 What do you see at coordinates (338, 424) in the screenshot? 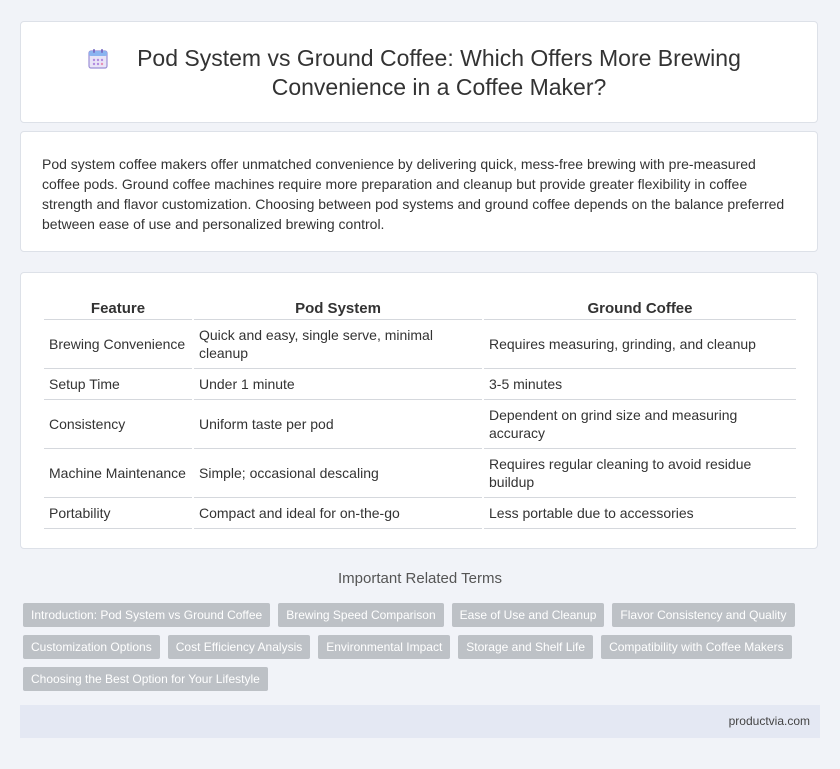
I see `table-cell: Uniform taste per pod` at bounding box center [338, 424].